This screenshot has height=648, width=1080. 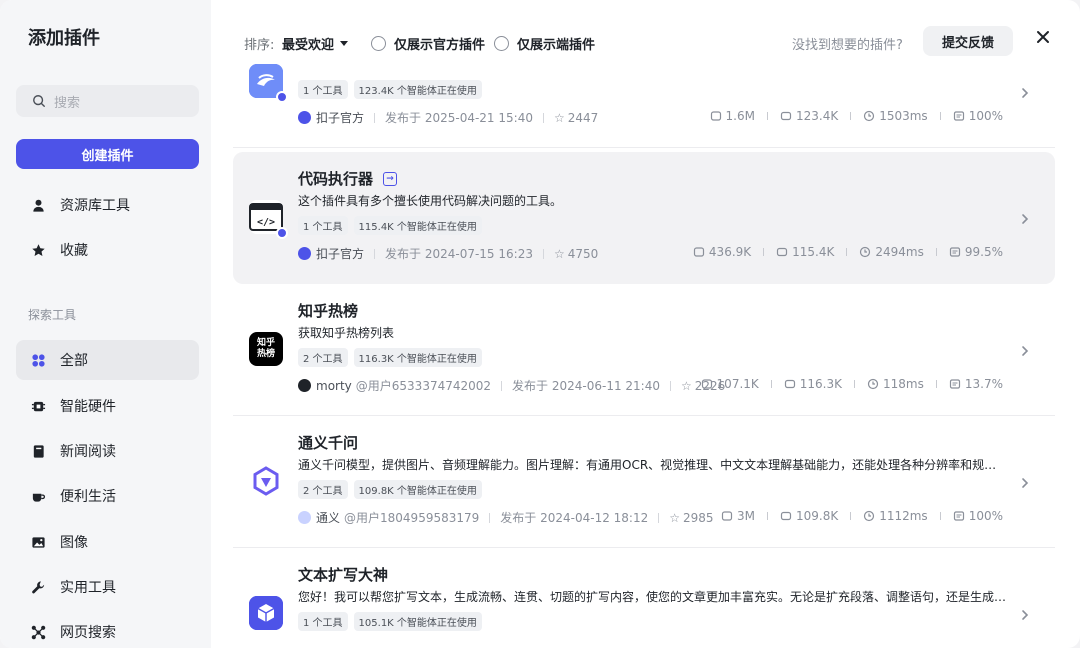 I want to click on close-button, so click(x=1043, y=37).